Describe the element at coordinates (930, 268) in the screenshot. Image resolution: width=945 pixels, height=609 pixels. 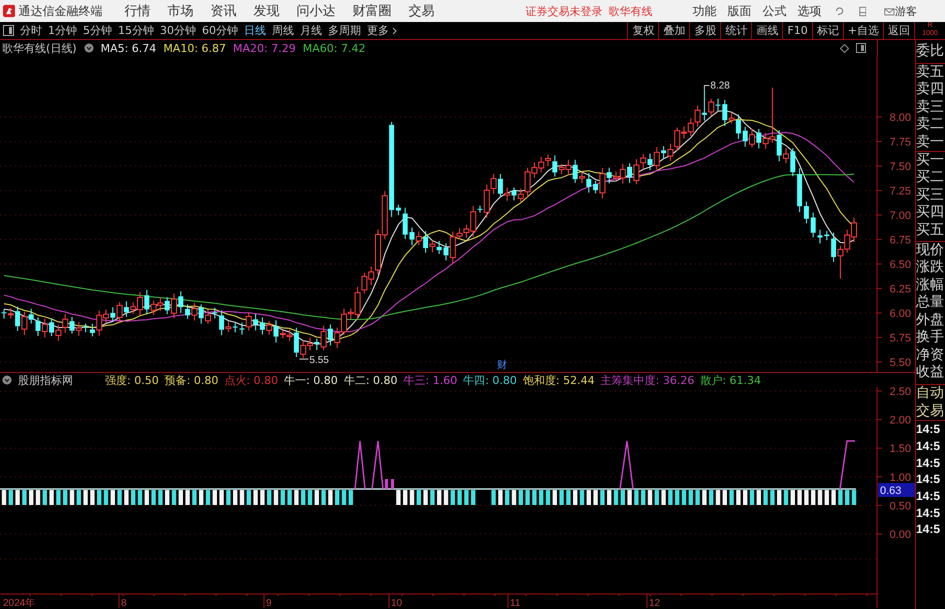
I see `quote-label: 涨跌` at that location.